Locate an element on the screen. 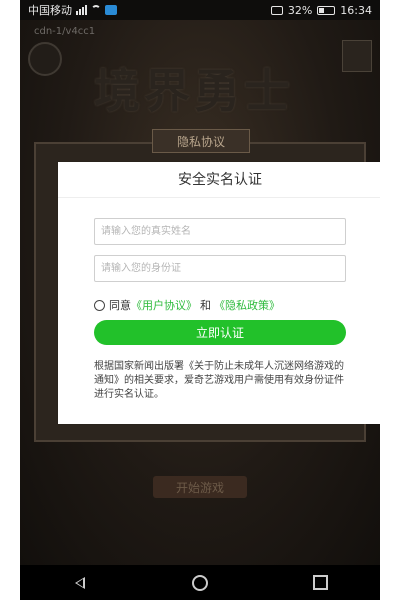  game-logo: 境界勇士 is located at coordinates (194, 91).